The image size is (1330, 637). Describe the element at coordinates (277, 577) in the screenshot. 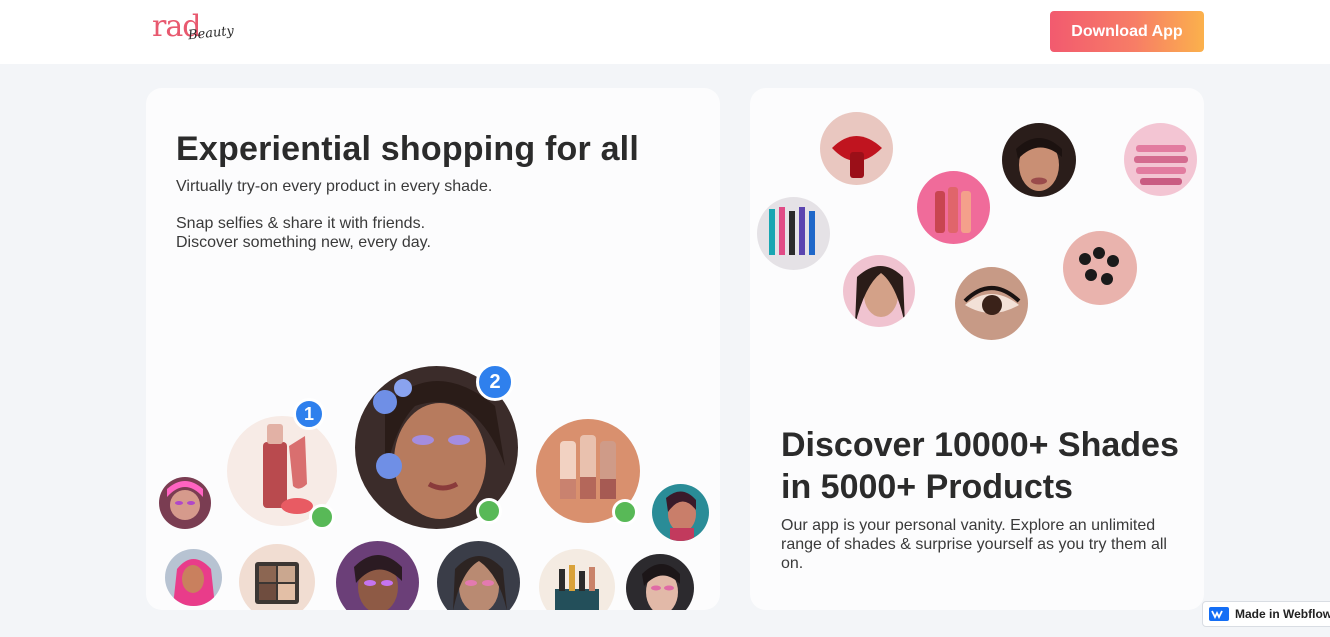

I see `eyeshadow-palette-image` at that location.